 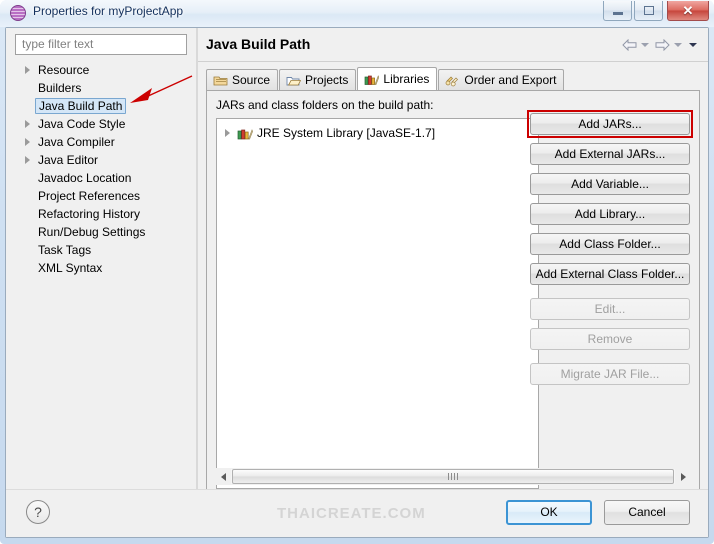 What do you see at coordinates (645, 45) in the screenshot?
I see `back-dropdown-caret-icon` at bounding box center [645, 45].